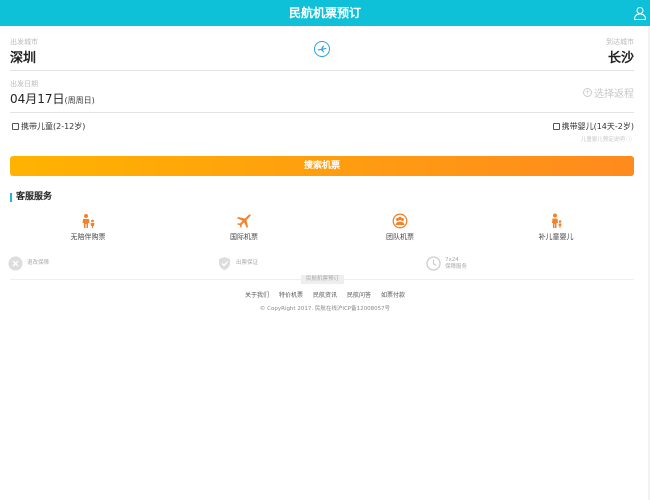 Image resolution: width=650 pixels, height=500 pixels. What do you see at coordinates (621, 56) in the screenshot?
I see `arrival-city: 长沙` at bounding box center [621, 56].